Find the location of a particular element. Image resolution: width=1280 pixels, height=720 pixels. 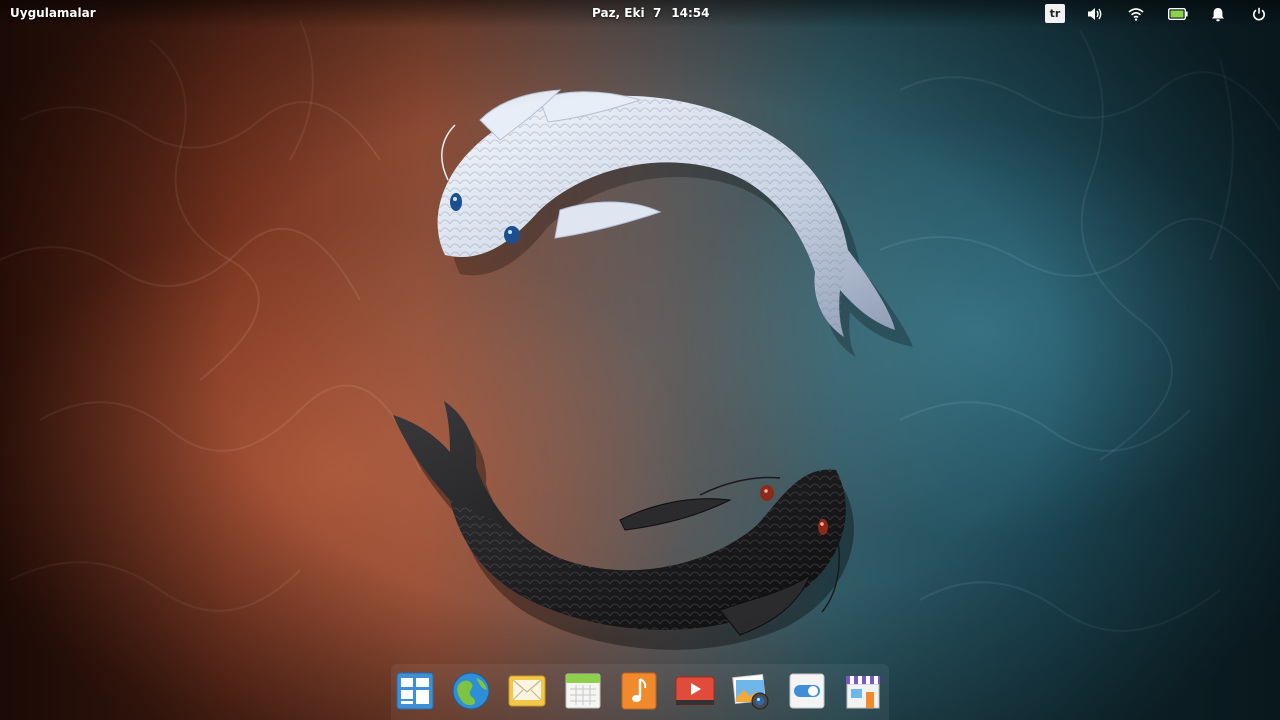

datetime-indicator: Paz, Eki 7 14:54 is located at coordinates (651, 13).